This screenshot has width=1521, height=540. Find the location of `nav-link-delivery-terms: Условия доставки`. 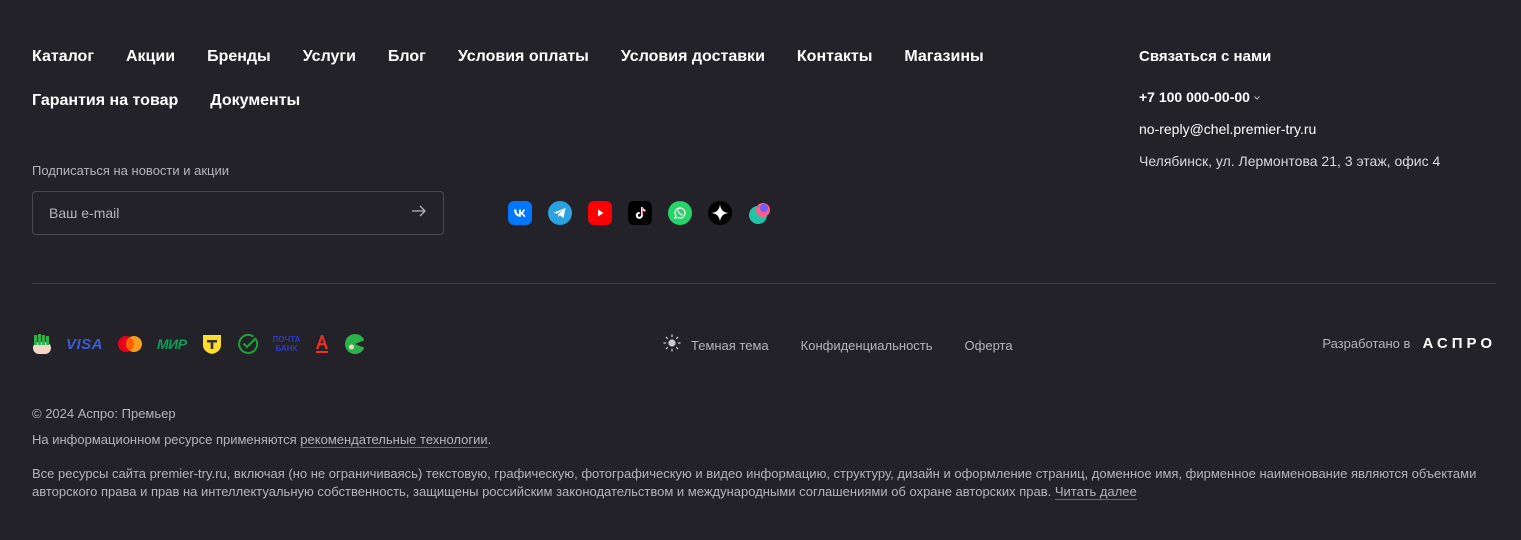

nav-link-delivery-terms: Условия доставки is located at coordinates (693, 57).